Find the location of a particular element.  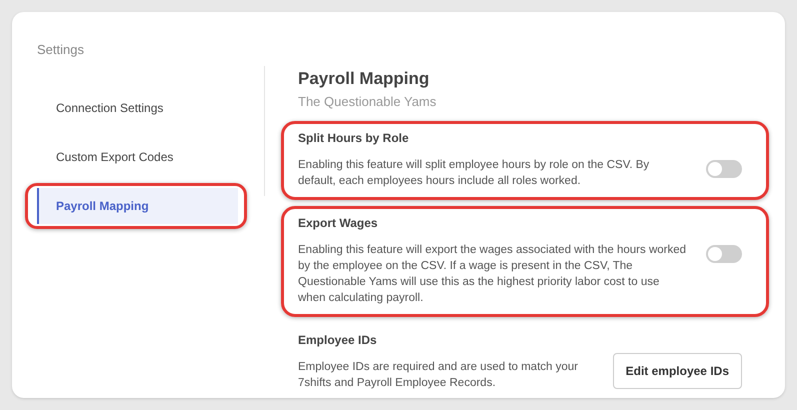

sidebar-item: Custom Export Codes is located at coordinates (137, 156).